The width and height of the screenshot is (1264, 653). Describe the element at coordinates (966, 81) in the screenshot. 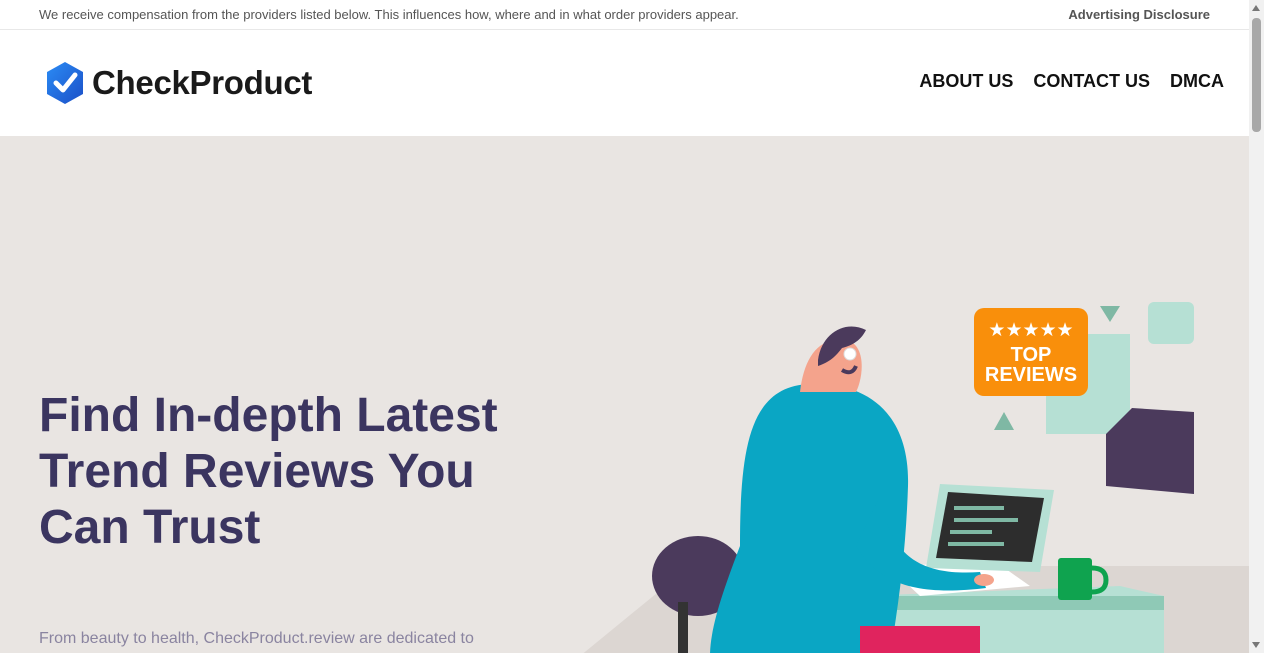

I see `nav-about-us: ABOUT US` at that location.